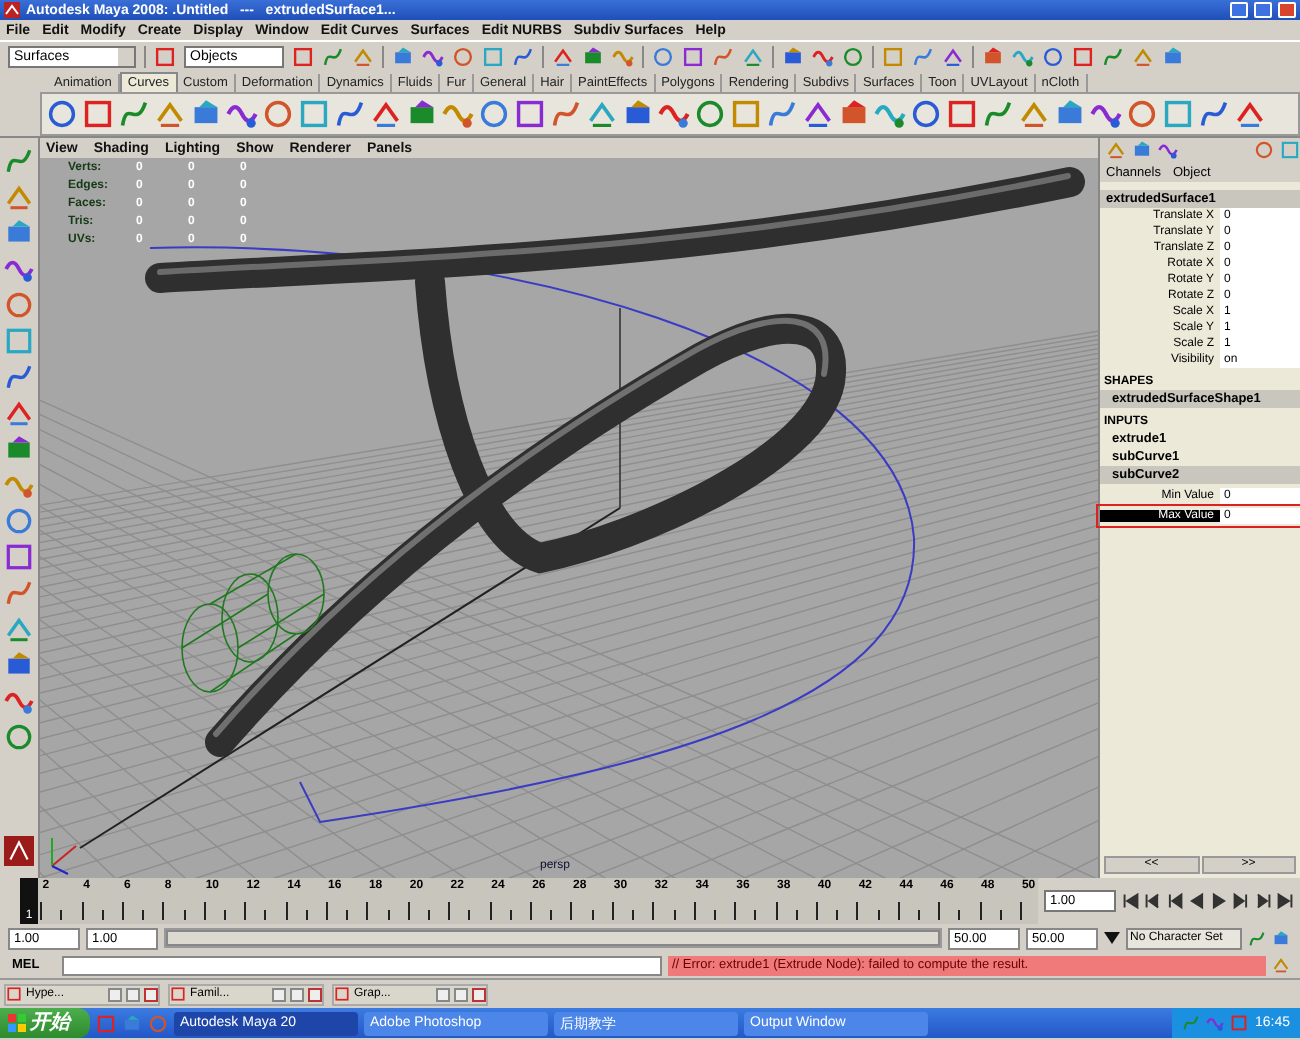 The image size is (1300, 1040). Describe the element at coordinates (1281, 965) in the screenshot. I see `script-editor-icon` at that location.